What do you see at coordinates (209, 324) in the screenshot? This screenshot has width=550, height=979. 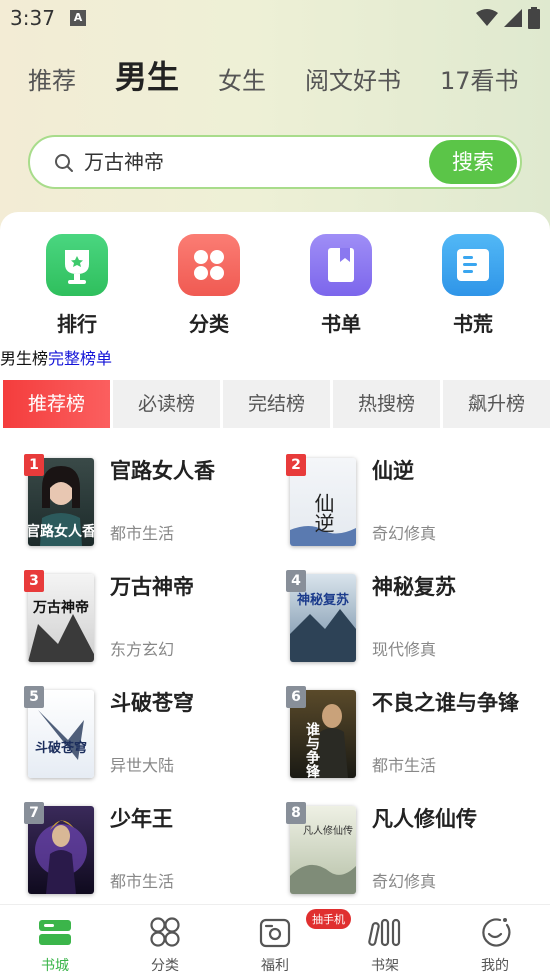 I see `quick-category-label: 分类` at bounding box center [209, 324].